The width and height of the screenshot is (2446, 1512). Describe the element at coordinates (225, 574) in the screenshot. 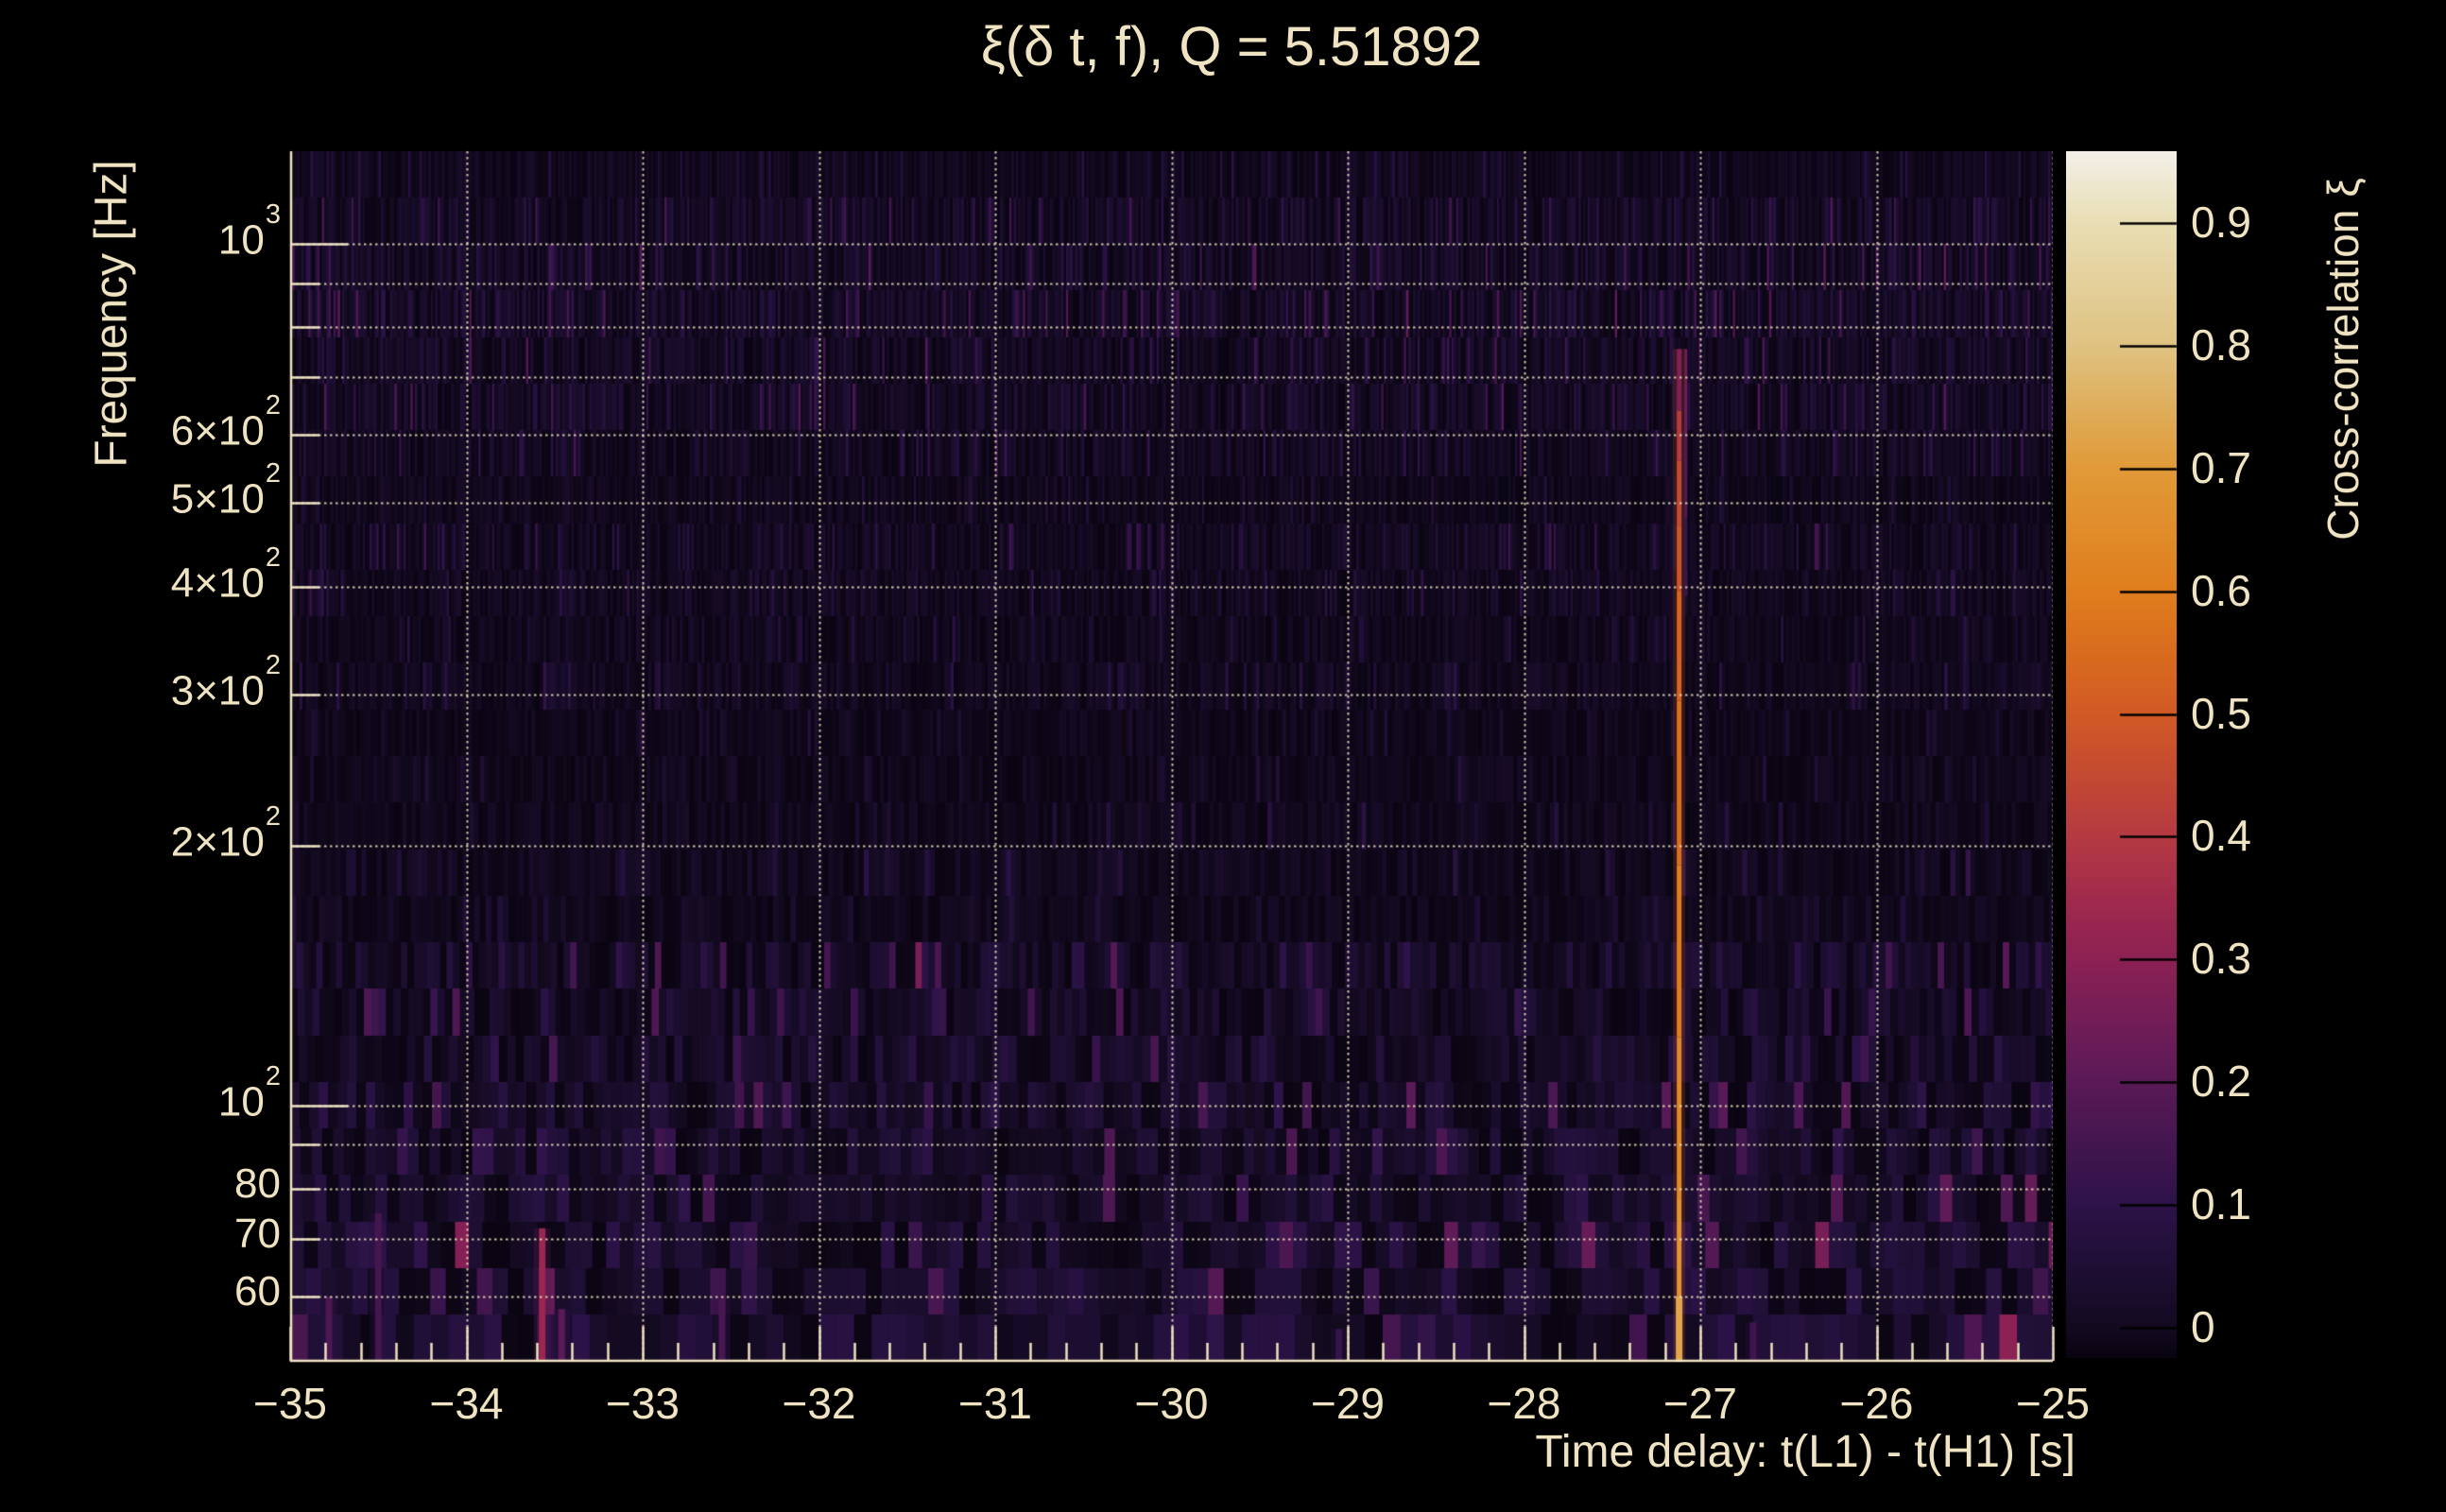

I see `y-tick-label: 4×102` at that location.